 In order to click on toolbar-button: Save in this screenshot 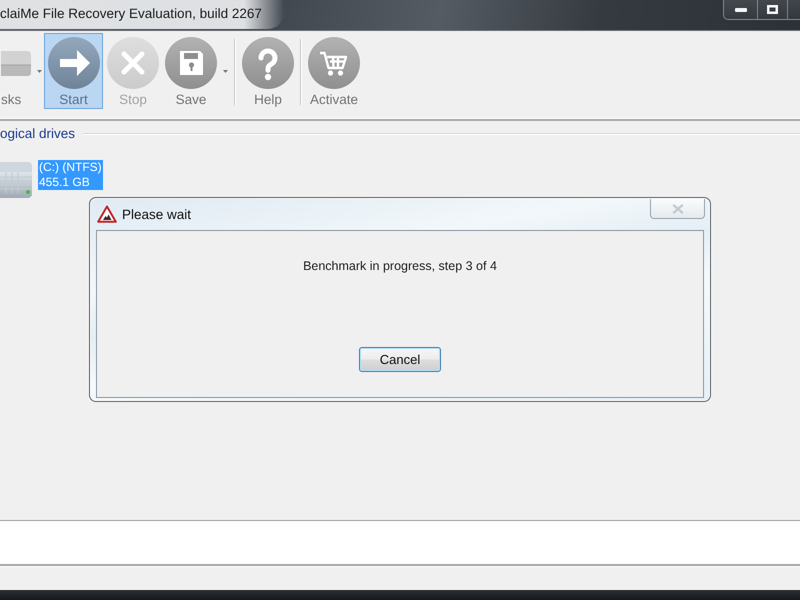, I will do `click(191, 71)`.